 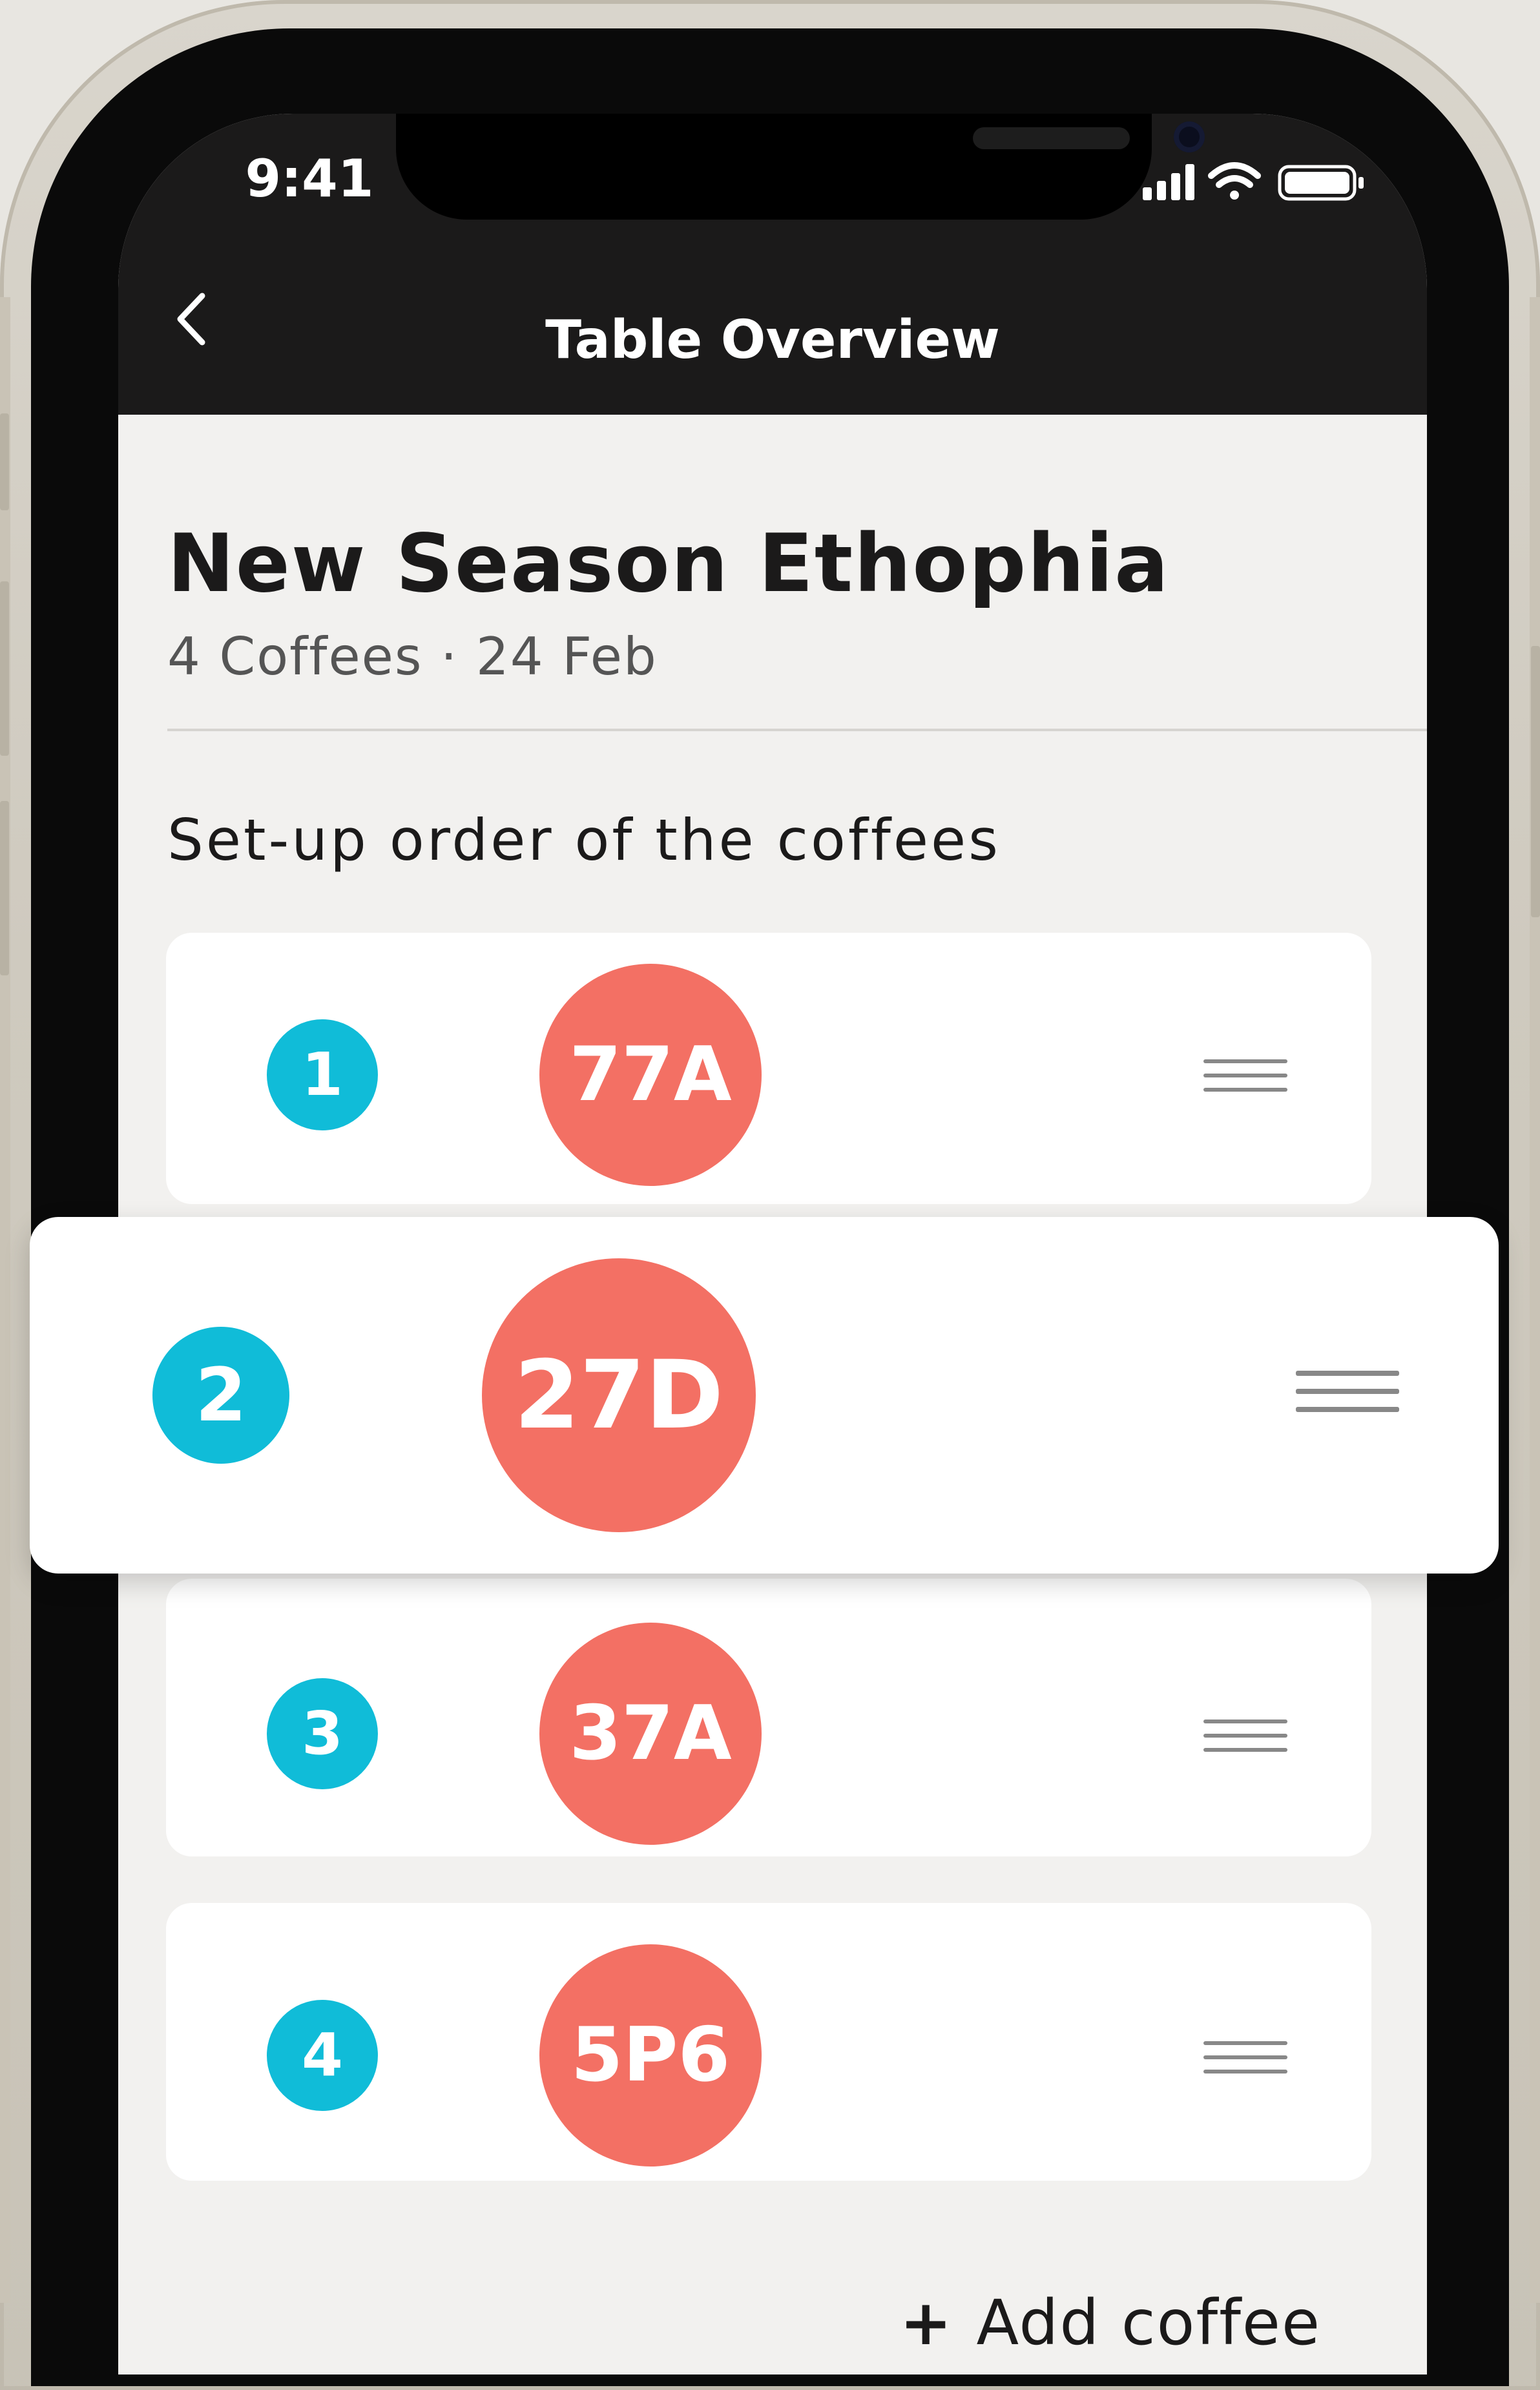 What do you see at coordinates (584, 840) in the screenshot?
I see `section-label: Set-up order of the coffees` at bounding box center [584, 840].